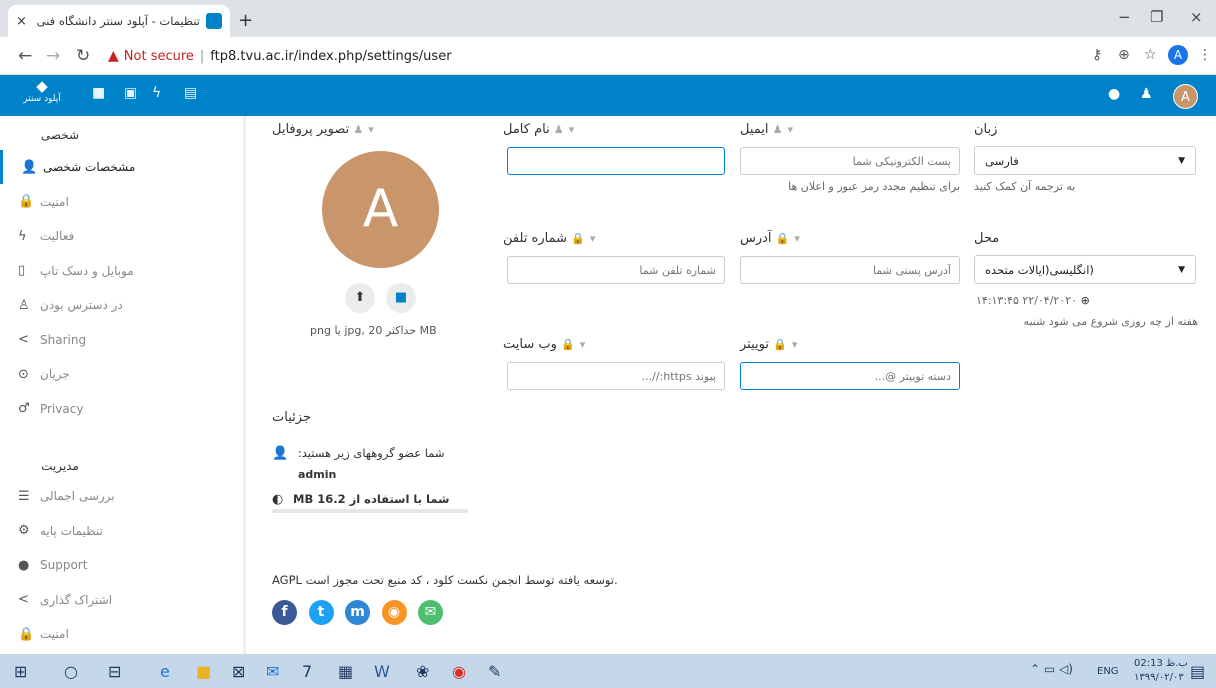 This screenshot has height=688, width=1216. What do you see at coordinates (81, 305) in the screenshot?
I see `sidebar-item-label: در دسترس بودن` at bounding box center [81, 305].